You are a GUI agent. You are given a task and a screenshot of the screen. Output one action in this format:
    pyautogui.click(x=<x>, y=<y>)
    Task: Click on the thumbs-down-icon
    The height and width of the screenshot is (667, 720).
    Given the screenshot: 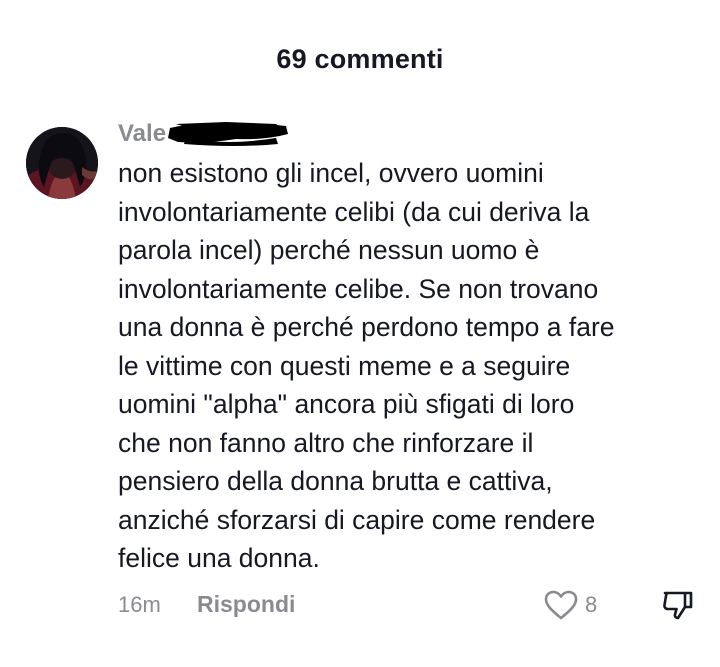 What is the action you would take?
    pyautogui.click(x=678, y=605)
    